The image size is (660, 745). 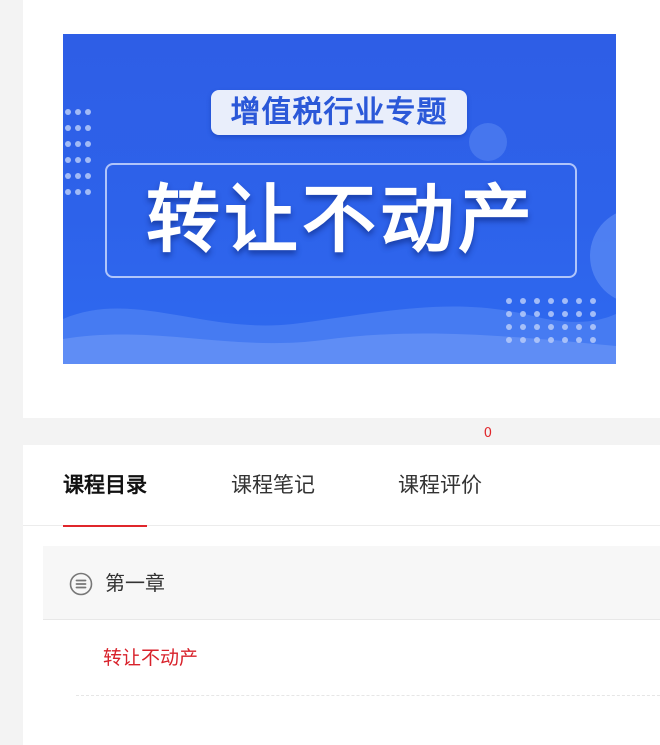 What do you see at coordinates (440, 485) in the screenshot?
I see `tab-reviews-label: 课程评价` at bounding box center [440, 485].